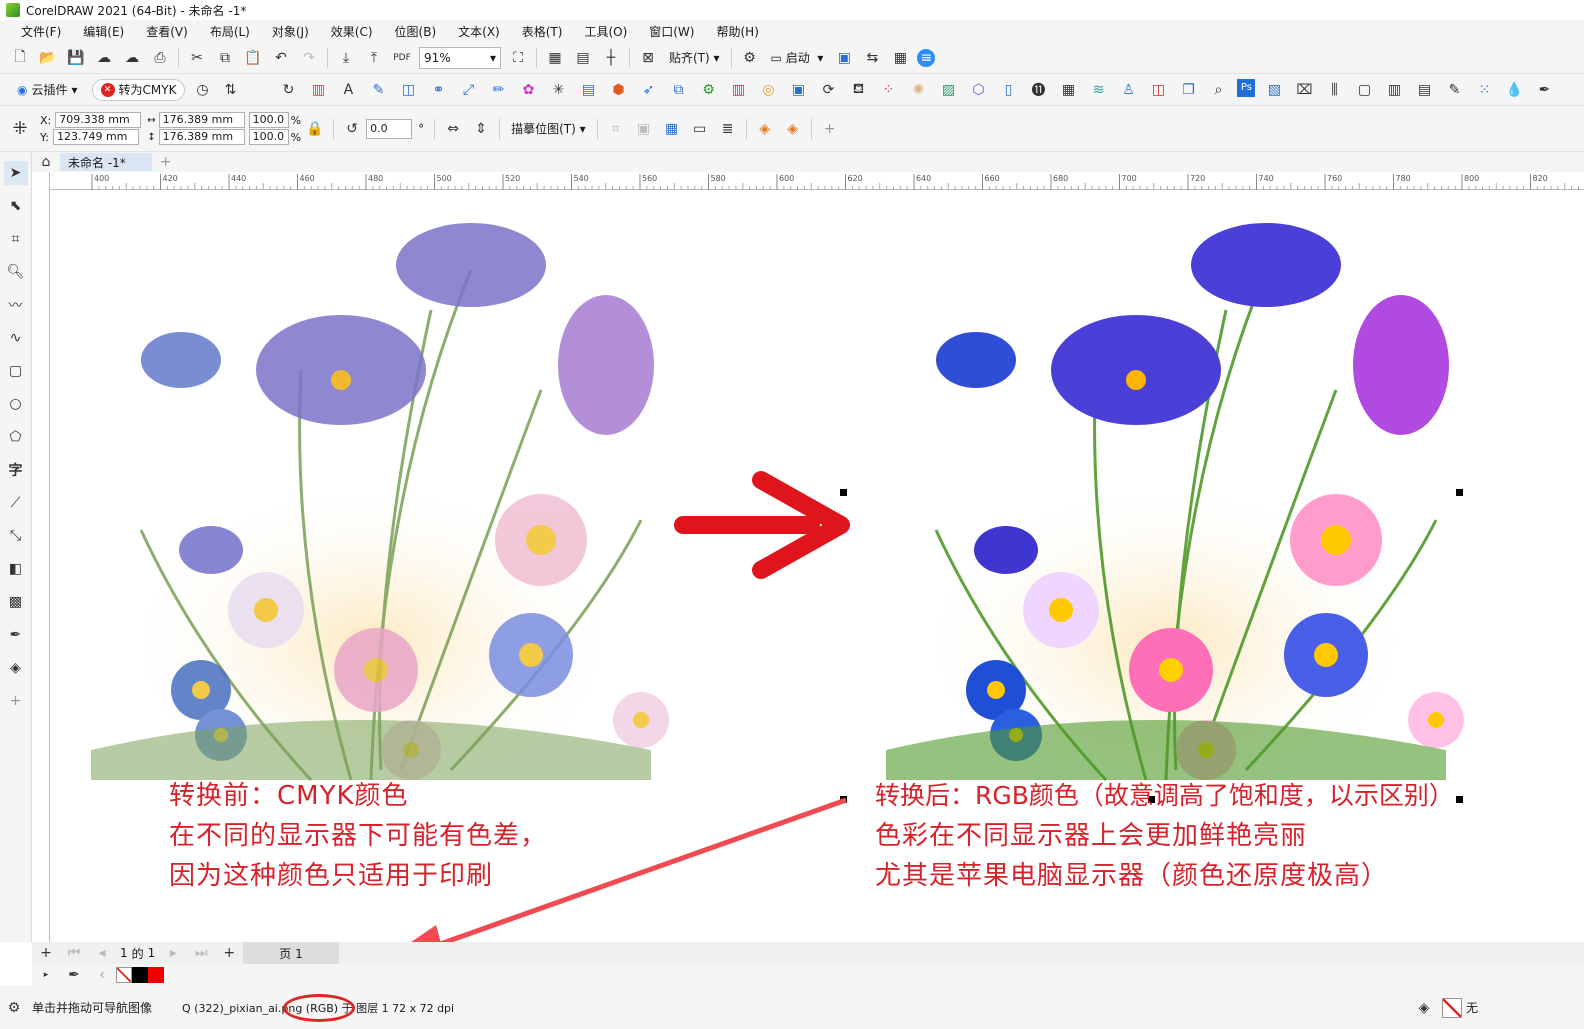 This screenshot has width=1584, height=1029. I want to click on to-front-icon: ◈, so click(765, 129).